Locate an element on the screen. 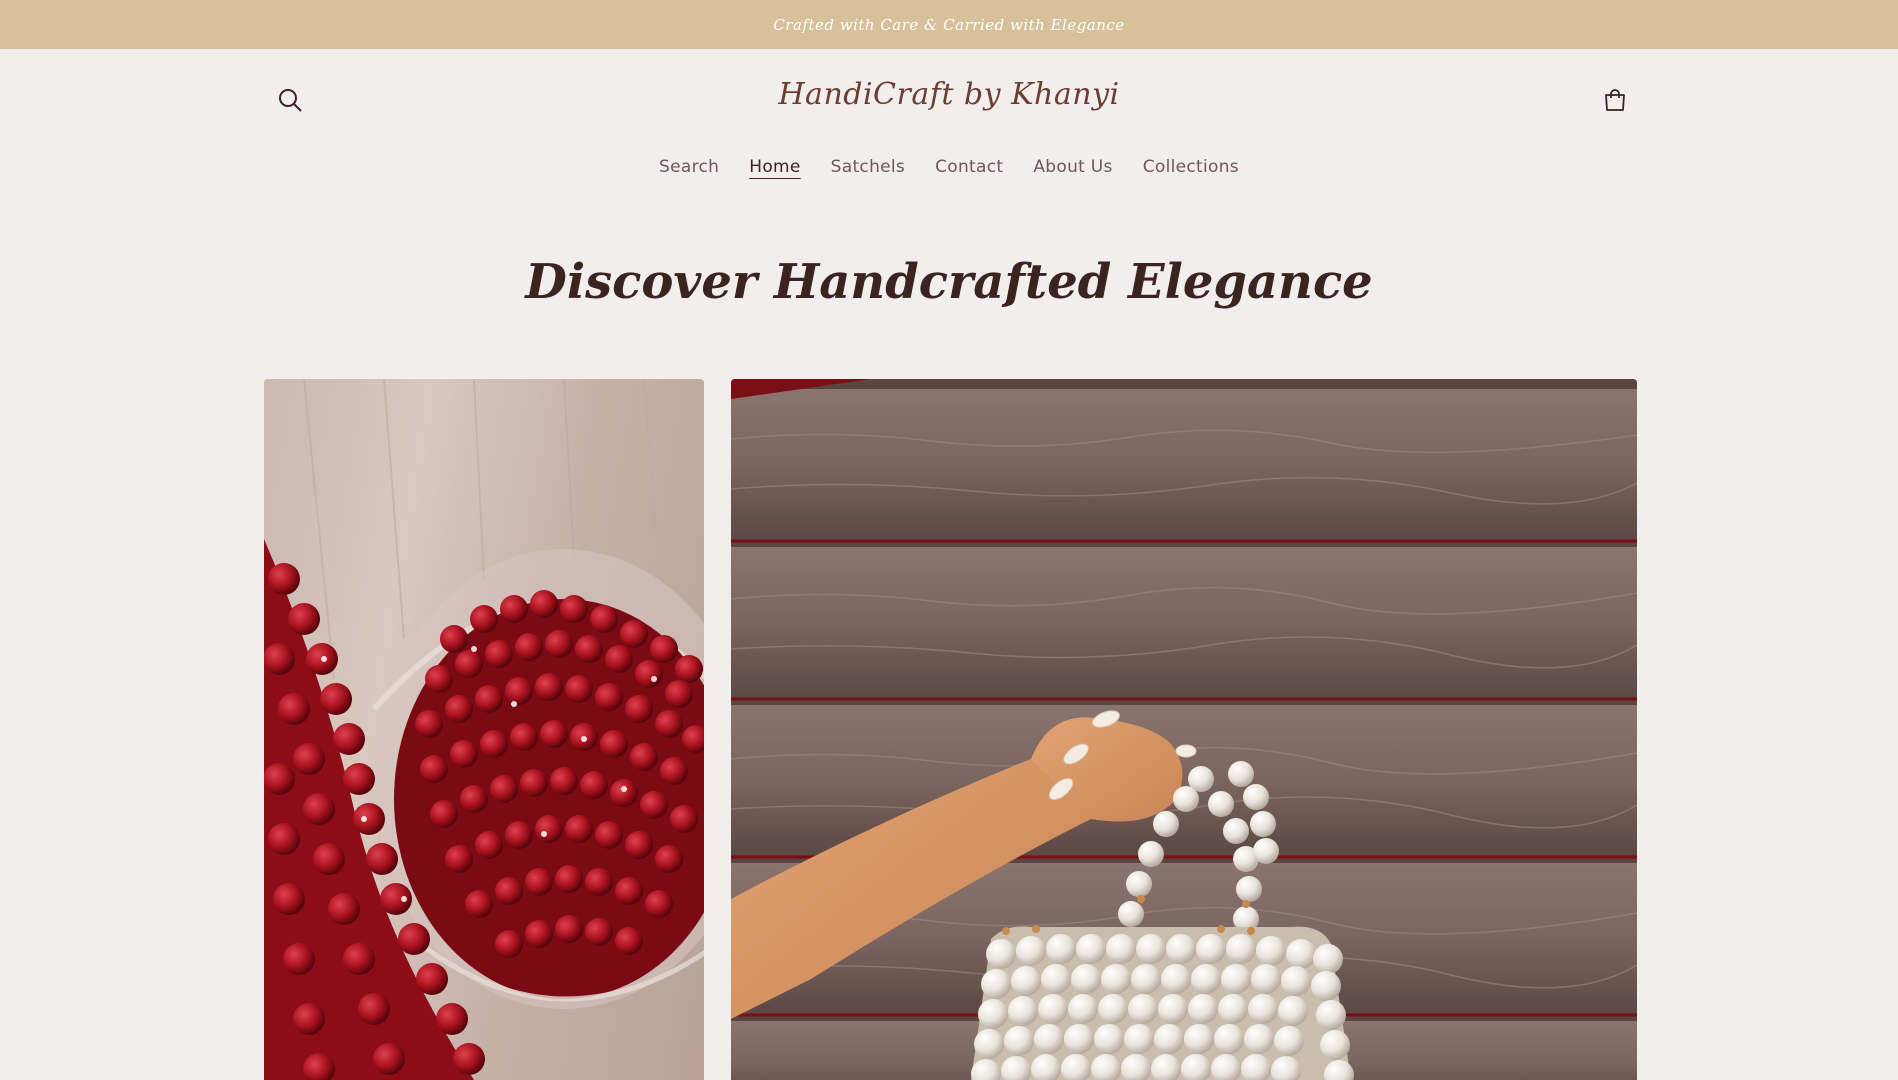  nav-home: Home is located at coordinates (774, 167).